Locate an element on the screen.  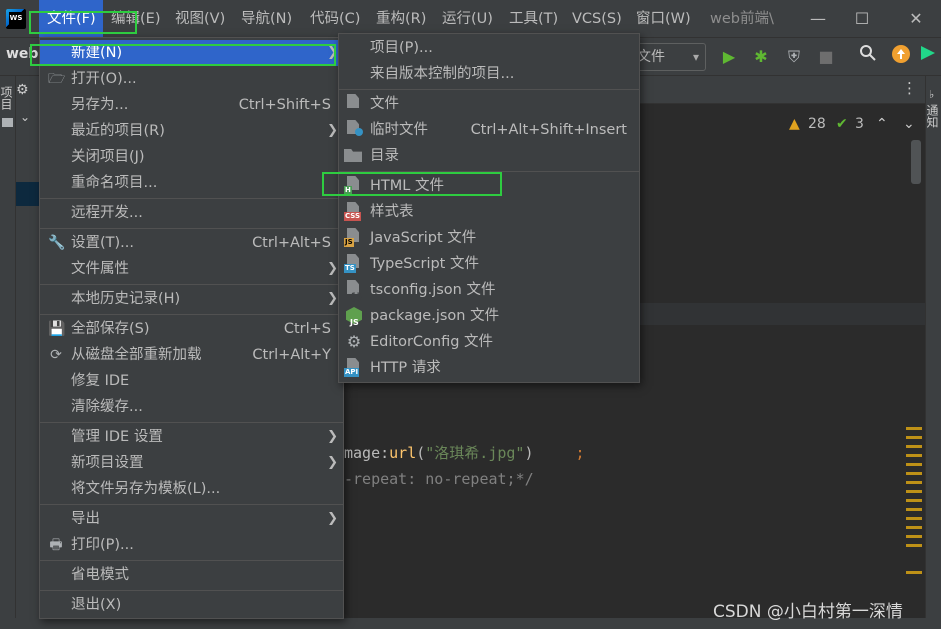
notifications-tool-tab: 通知 is located at coordinates (933, 116).